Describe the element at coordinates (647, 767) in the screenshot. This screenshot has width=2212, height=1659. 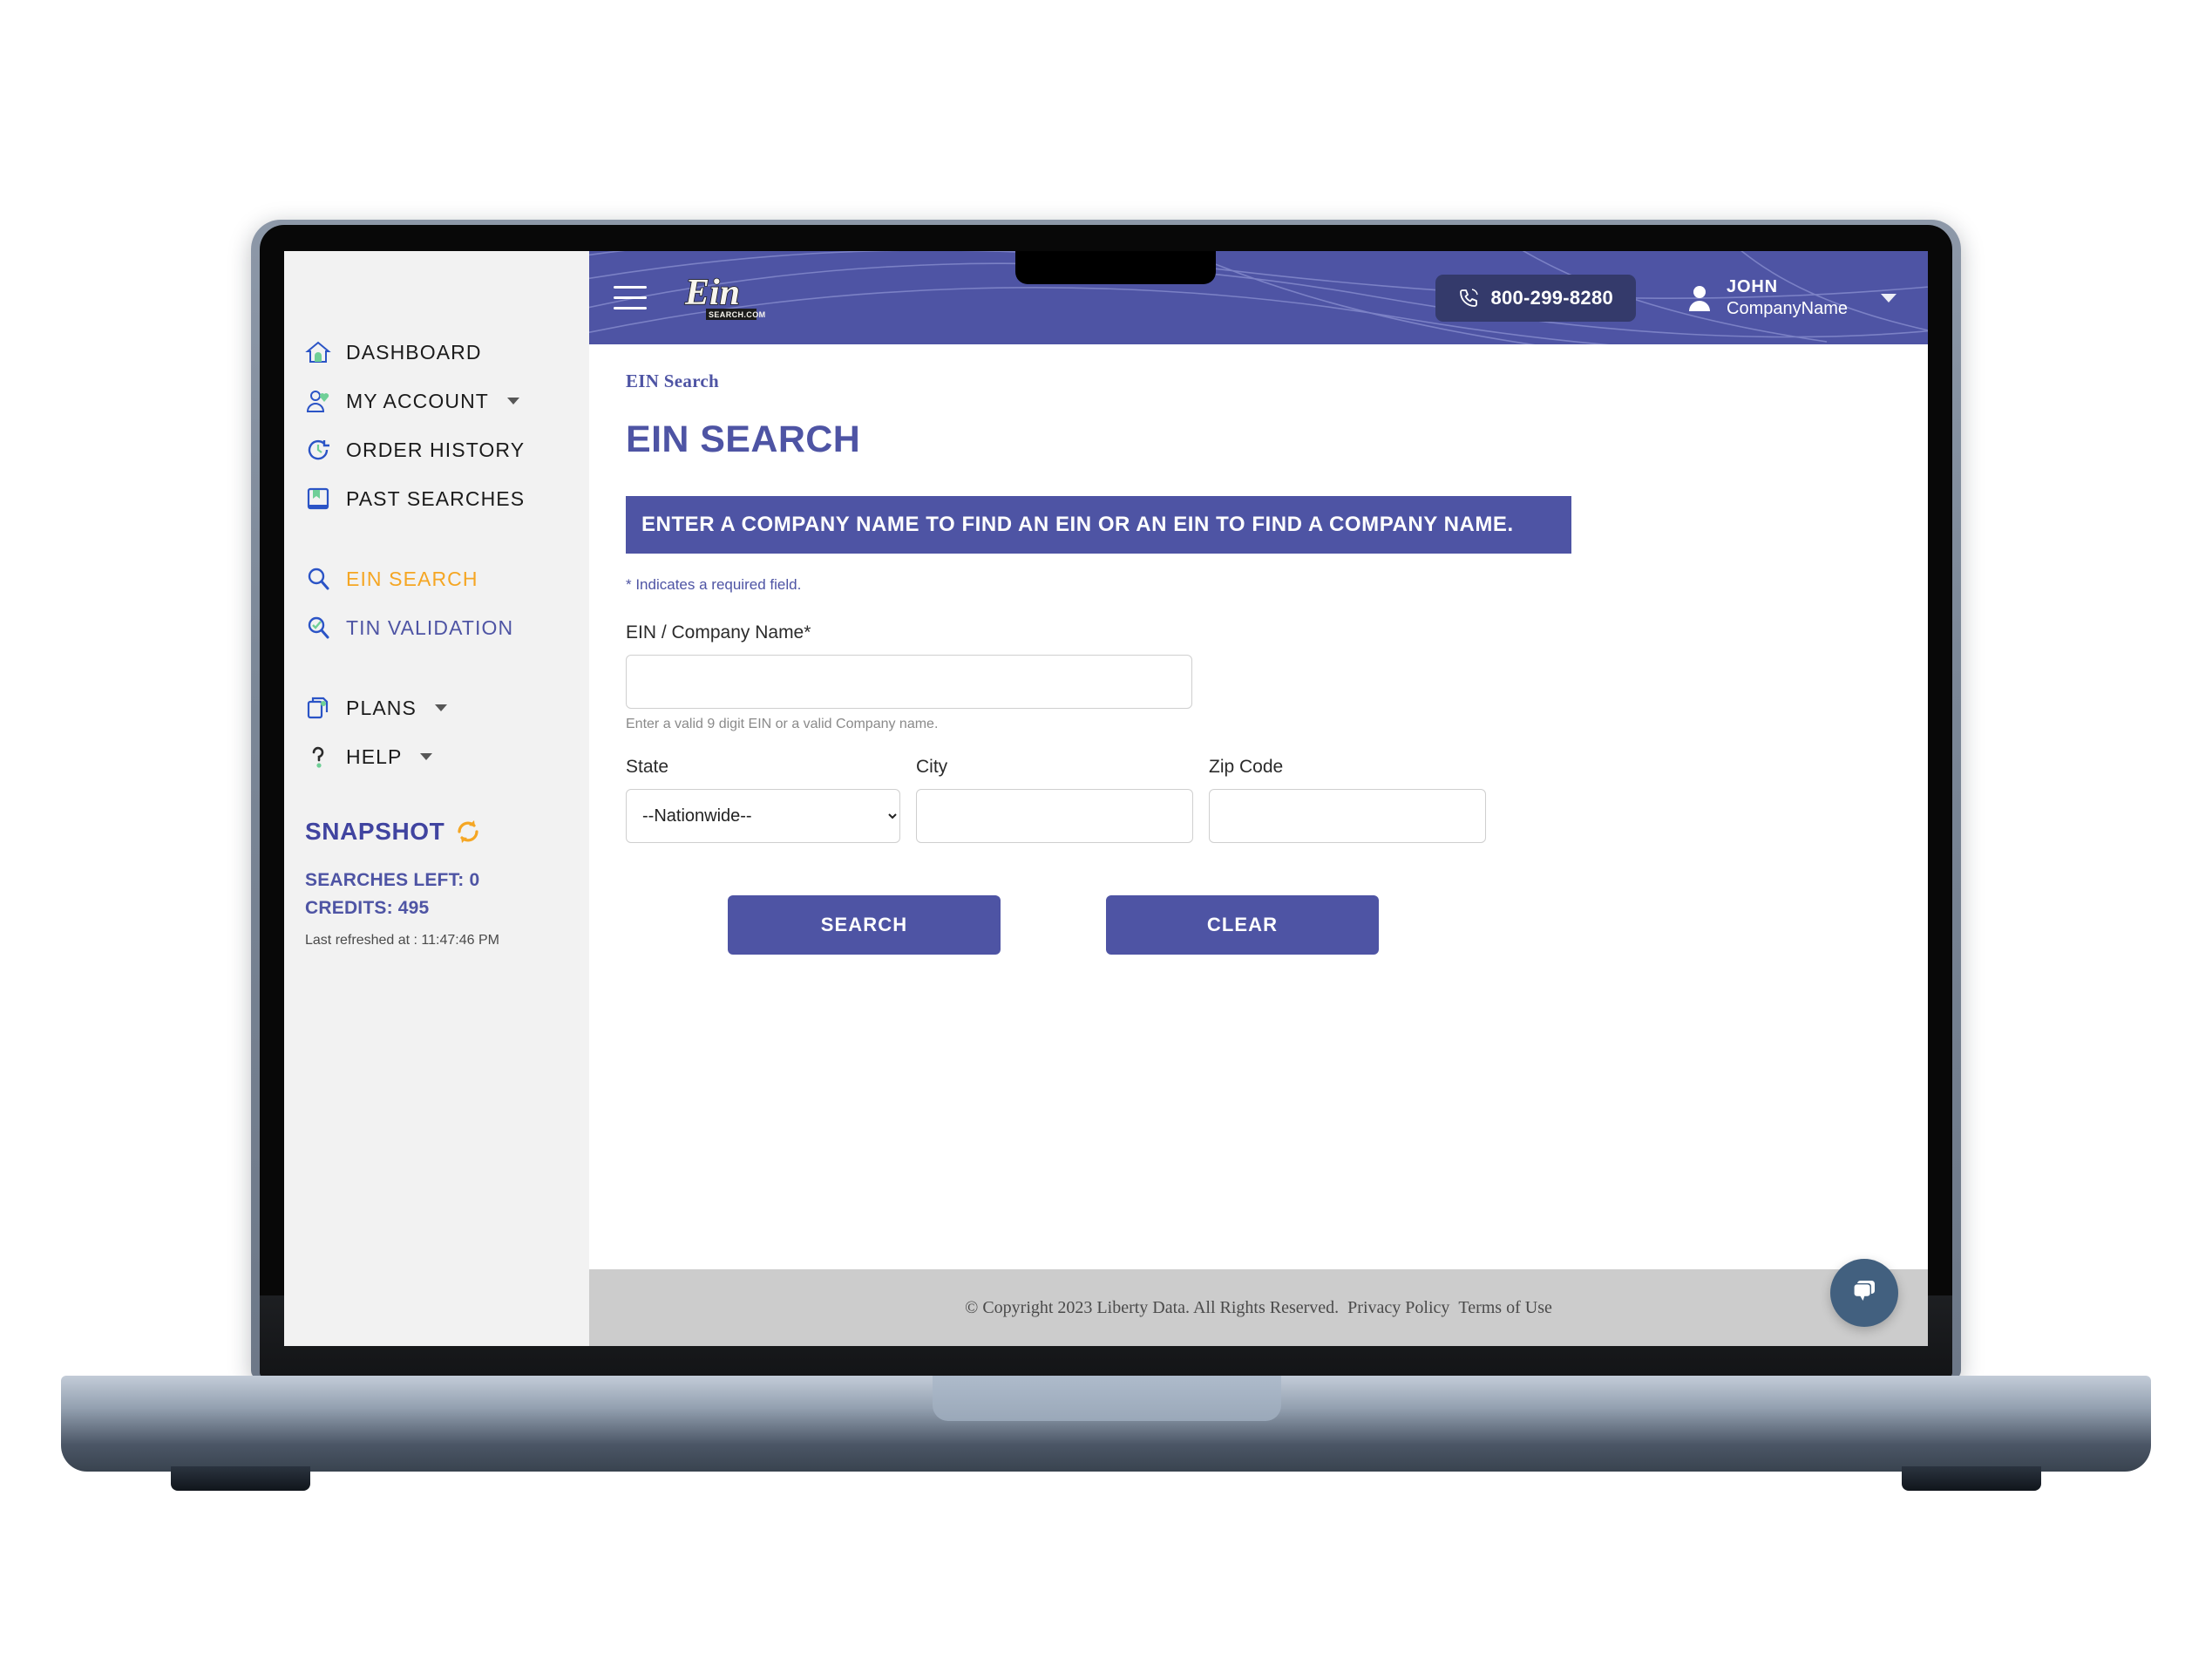
I see `state-label: State` at that location.